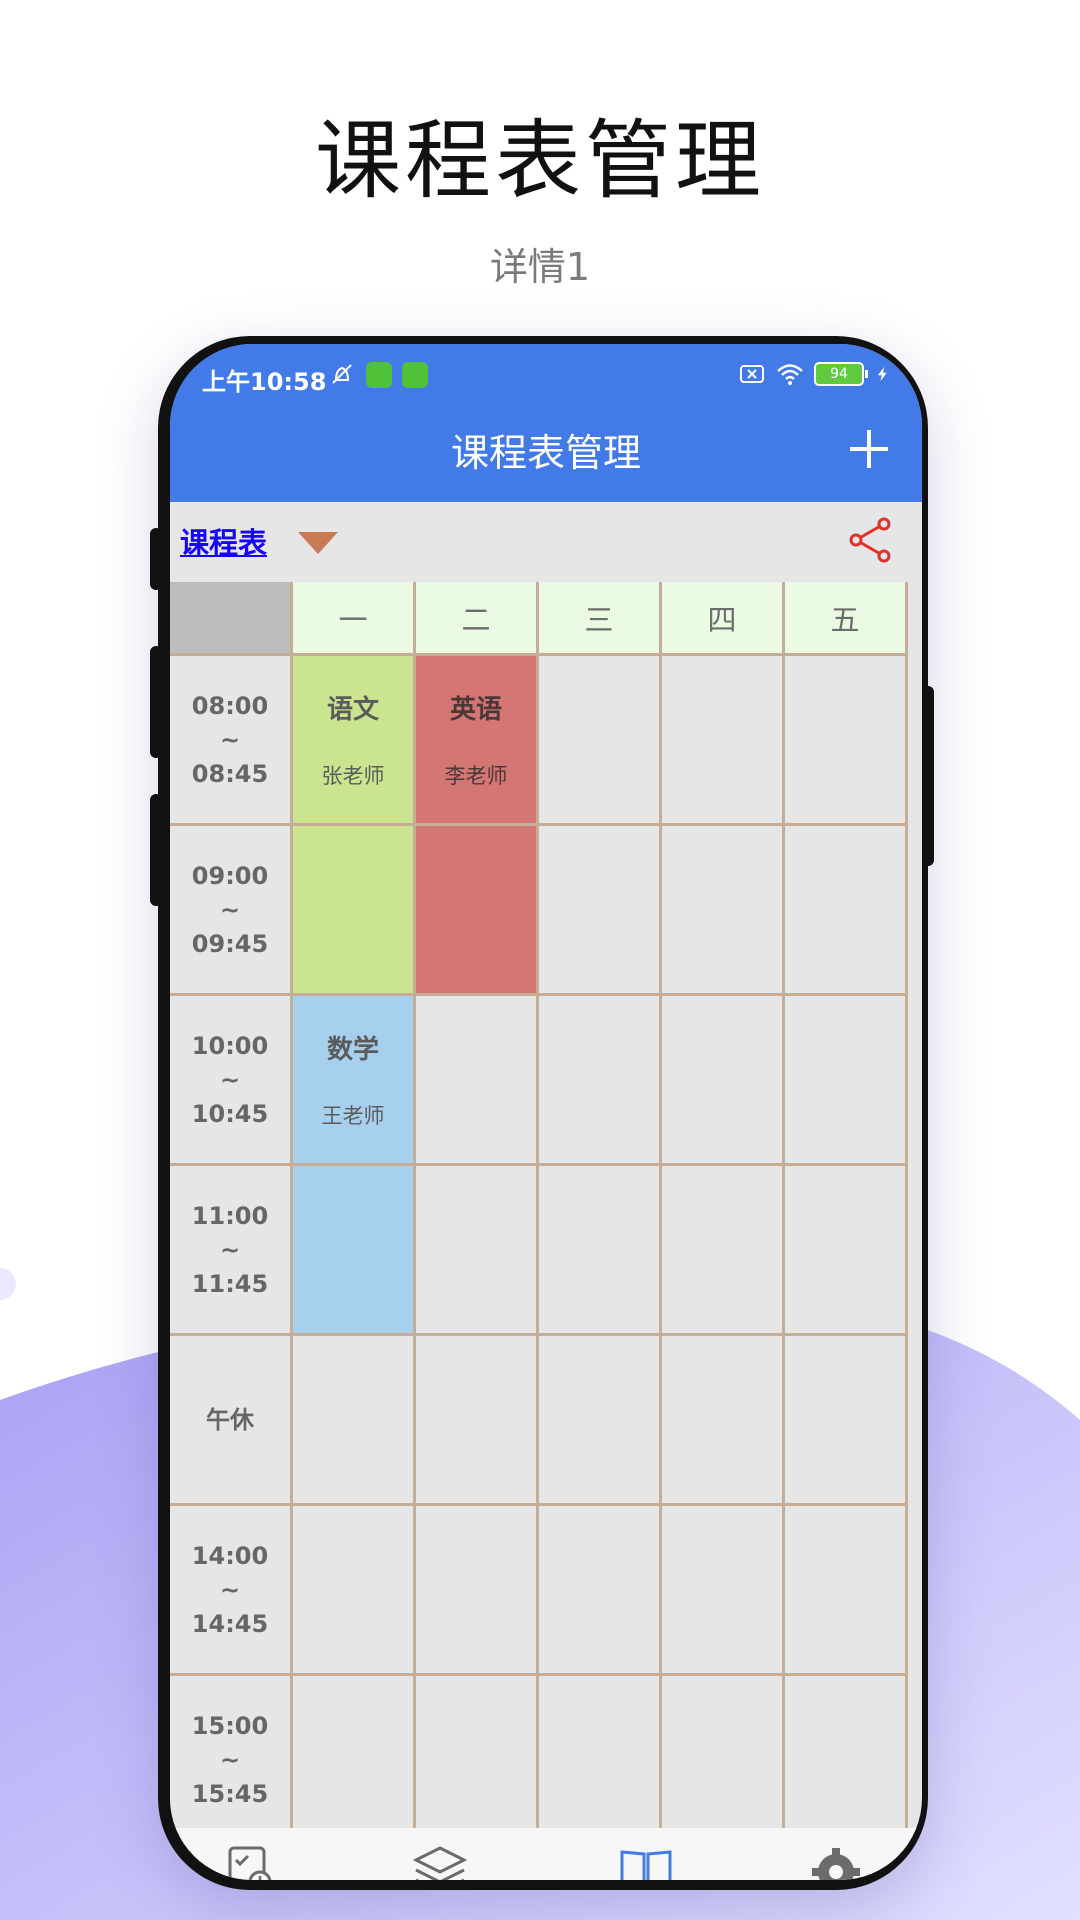  What do you see at coordinates (540, 267) in the screenshot?
I see `promo-subtitle: 详情1` at bounding box center [540, 267].